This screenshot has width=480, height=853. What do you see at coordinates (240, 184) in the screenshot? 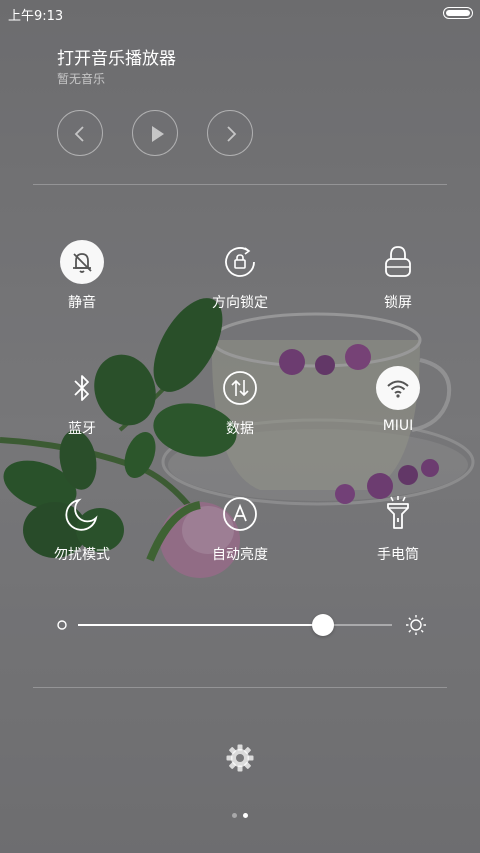
I see `divider-top` at bounding box center [240, 184].